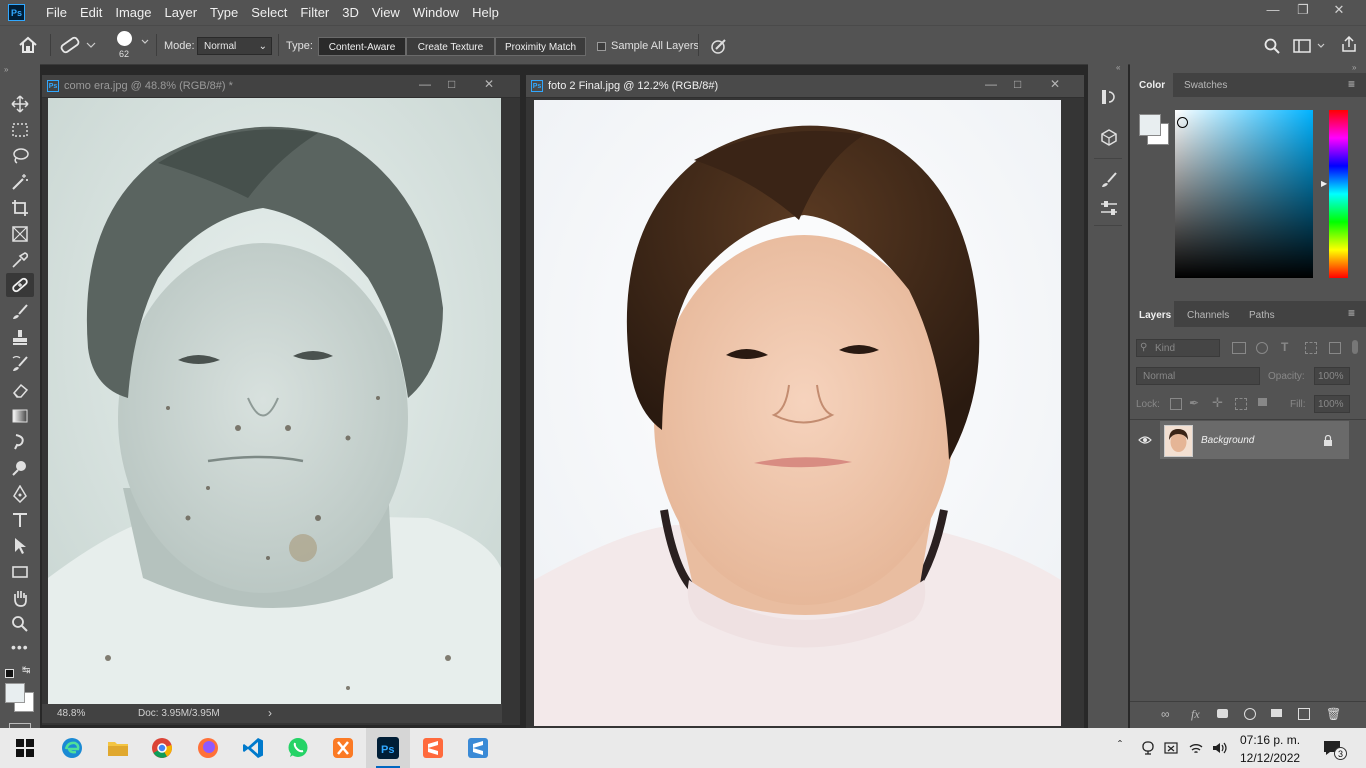 Image resolution: width=1366 pixels, height=768 pixels. What do you see at coordinates (78, 45) in the screenshot?
I see `healing-brush-tool-preset-icon` at bounding box center [78, 45].